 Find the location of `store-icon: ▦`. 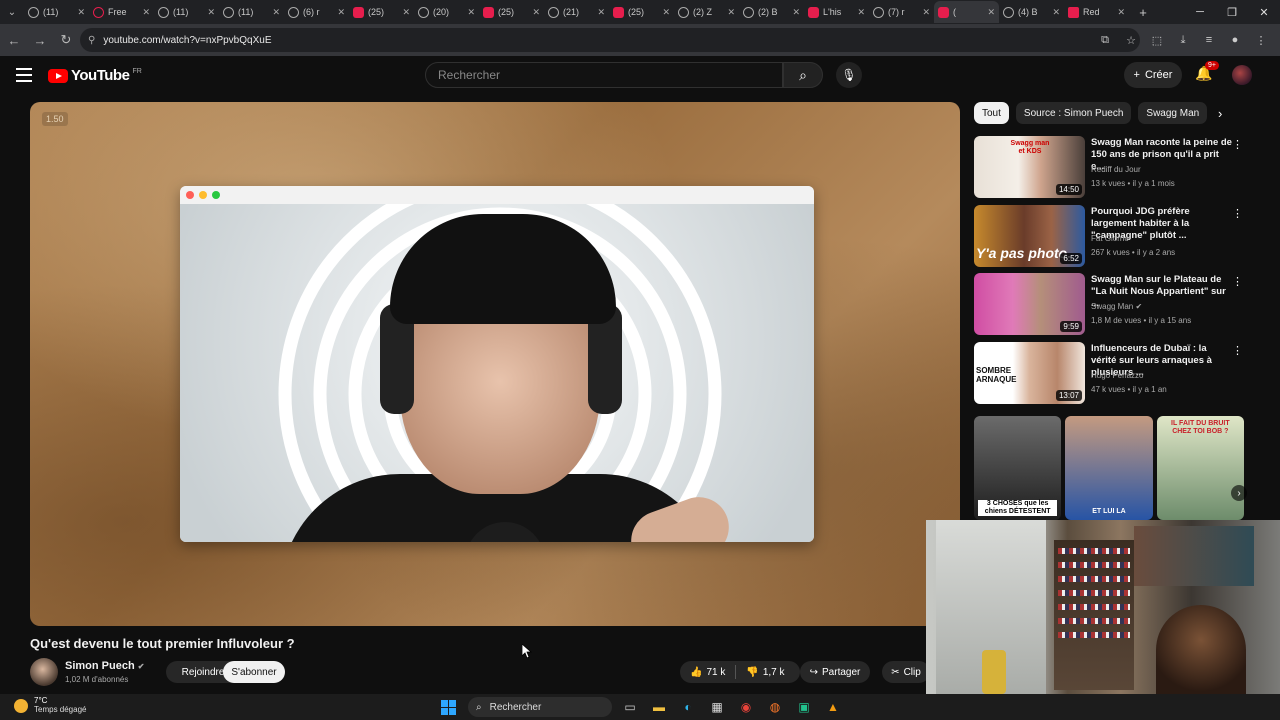

store-icon: ▦ is located at coordinates (717, 707).